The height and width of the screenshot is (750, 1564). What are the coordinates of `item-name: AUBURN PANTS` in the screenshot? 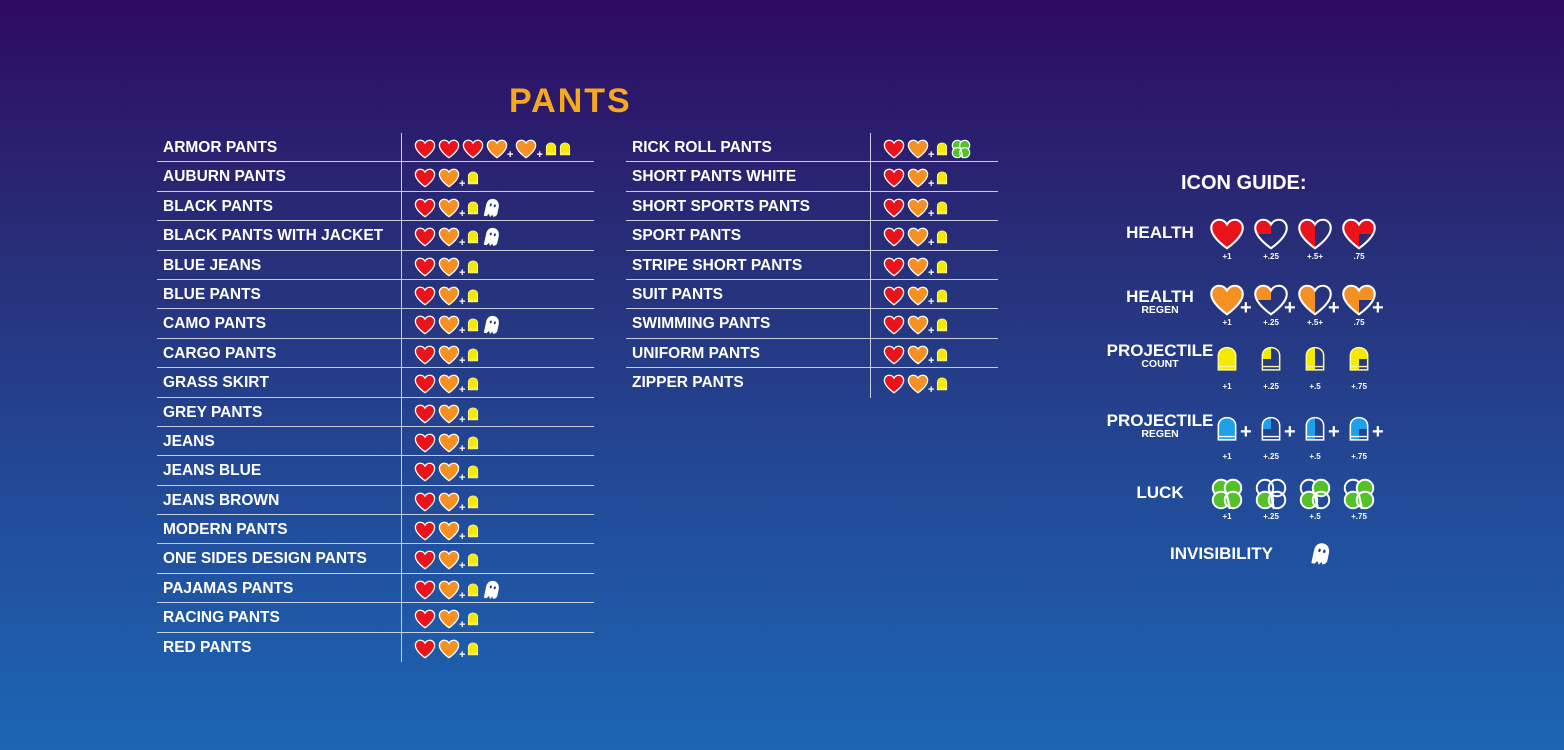 It's located at (224, 177).